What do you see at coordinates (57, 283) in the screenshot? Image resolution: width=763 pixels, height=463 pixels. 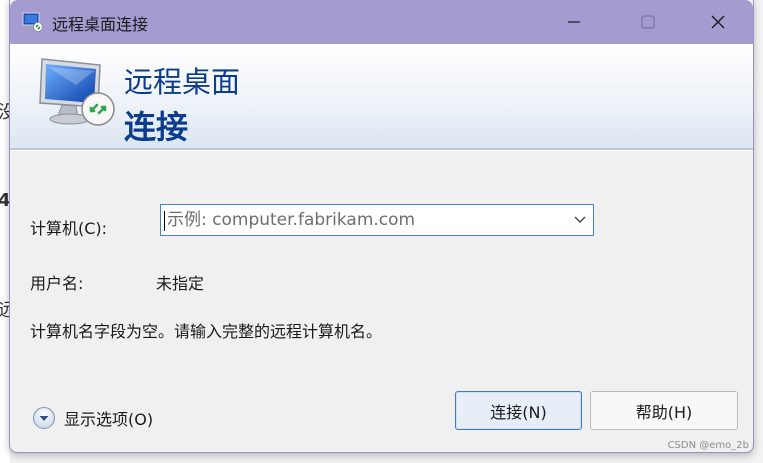 I see `username-label: 用户名:` at bounding box center [57, 283].